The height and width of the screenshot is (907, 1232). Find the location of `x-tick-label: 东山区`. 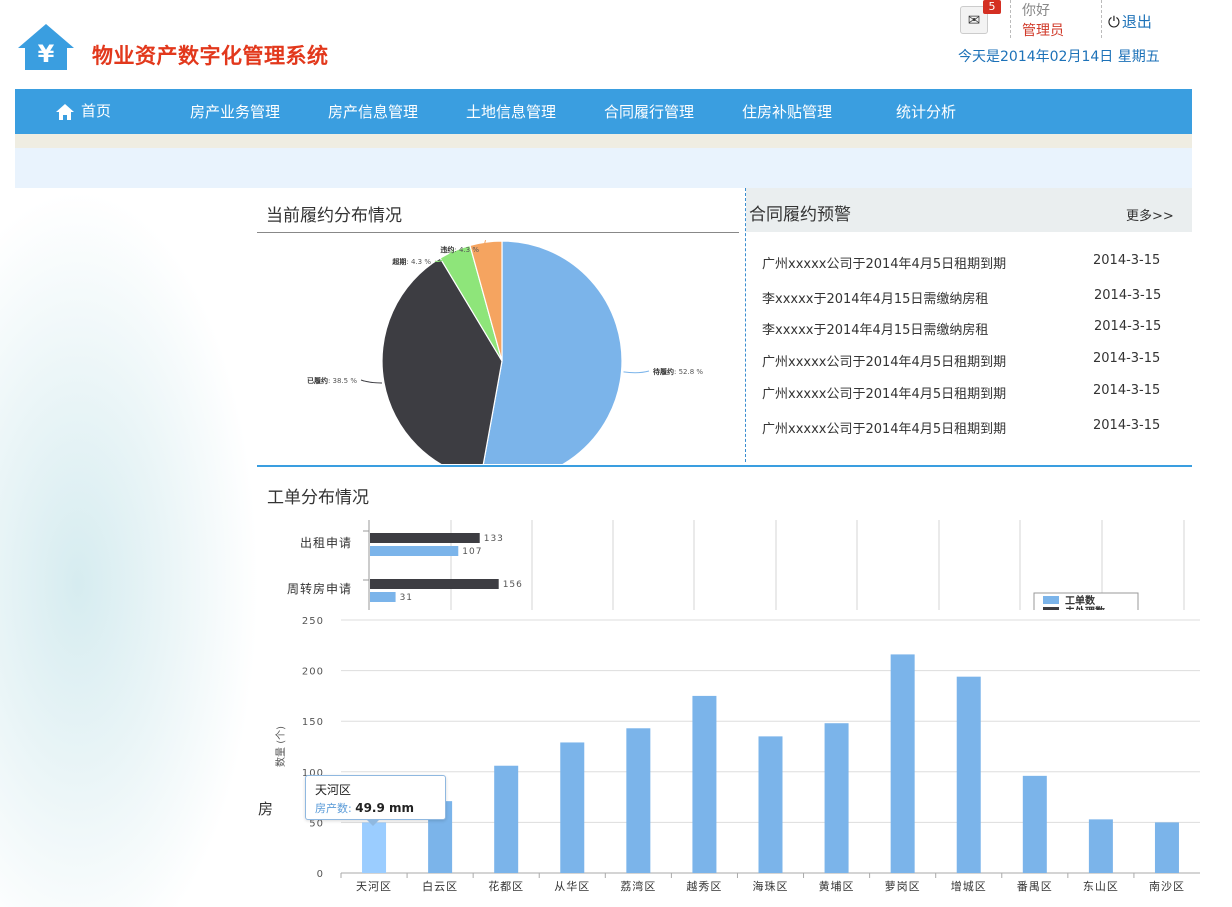

x-tick-label: 东山区 is located at coordinates (1101, 886).